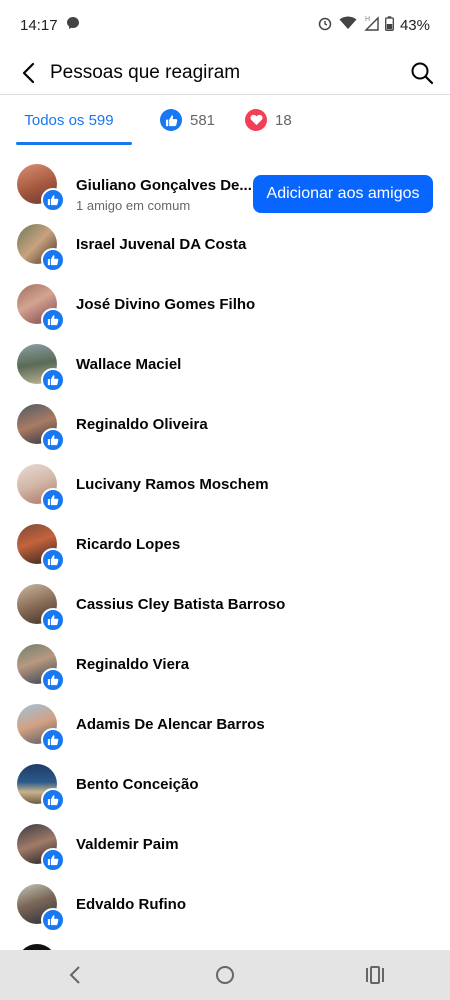 The width and height of the screenshot is (450, 1000). What do you see at coordinates (343, 194) in the screenshot?
I see `add-friend-button: Adicionar aos amigos` at bounding box center [343, 194].